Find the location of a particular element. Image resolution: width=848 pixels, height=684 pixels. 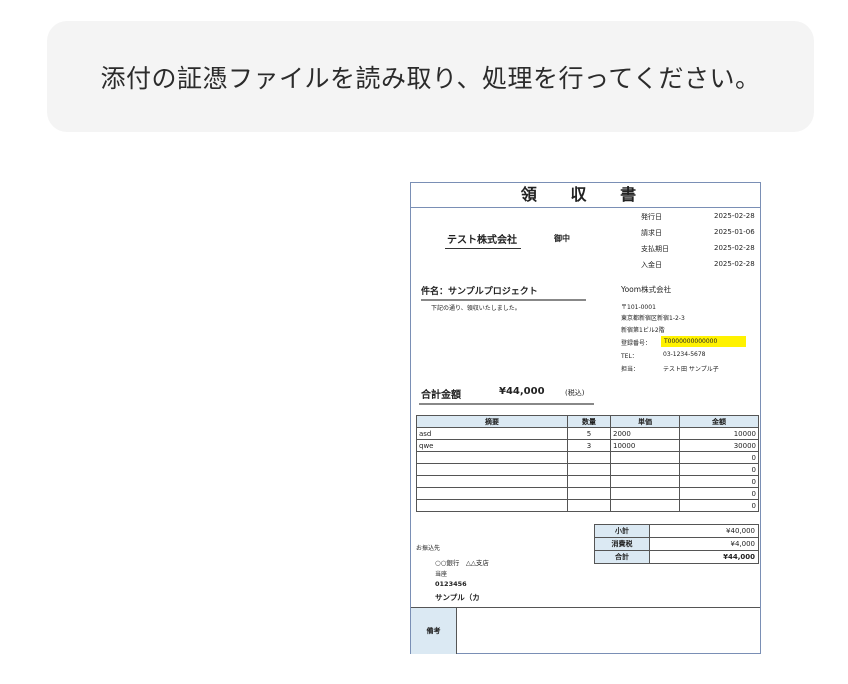

tax-included-note: (税込) is located at coordinates (575, 393).